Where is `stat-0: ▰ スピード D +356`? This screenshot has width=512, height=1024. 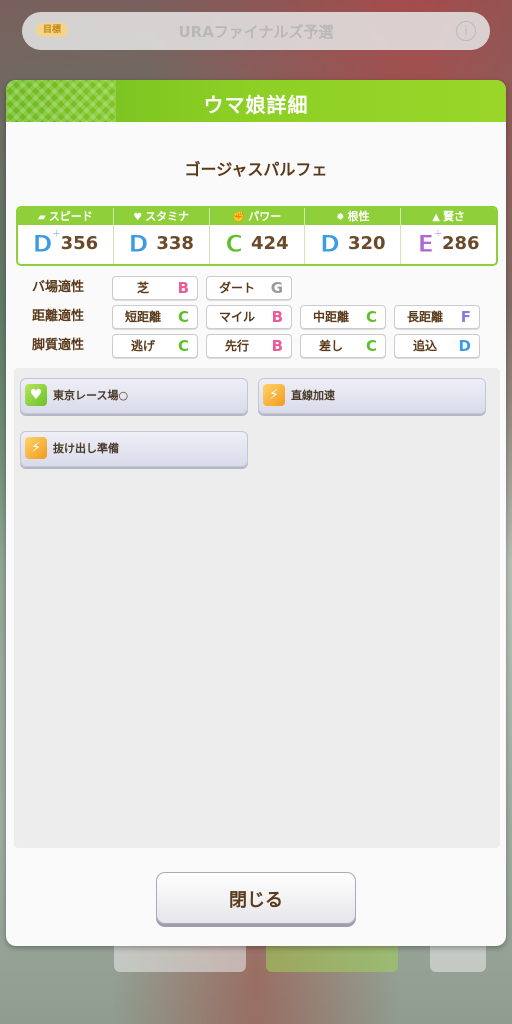
stat-0: ▰ スピード D +356 is located at coordinates (66, 236).